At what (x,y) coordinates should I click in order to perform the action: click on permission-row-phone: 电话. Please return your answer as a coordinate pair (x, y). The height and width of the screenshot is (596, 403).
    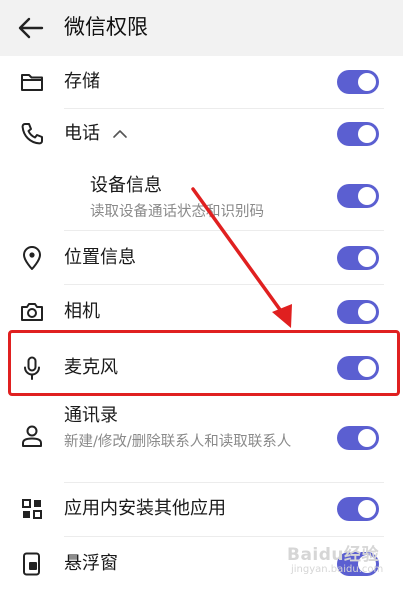
    Looking at the image, I should click on (201, 134).